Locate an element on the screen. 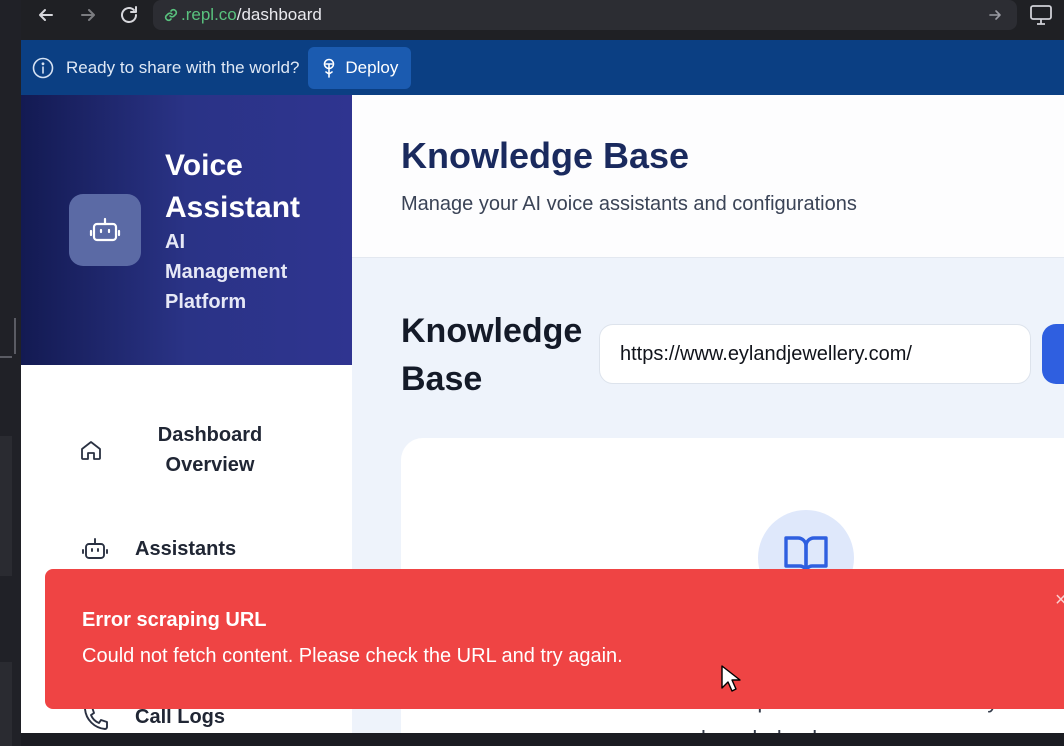 This screenshot has height=746, width=1064. mouse-cursor-icon is located at coordinates (731, 678).